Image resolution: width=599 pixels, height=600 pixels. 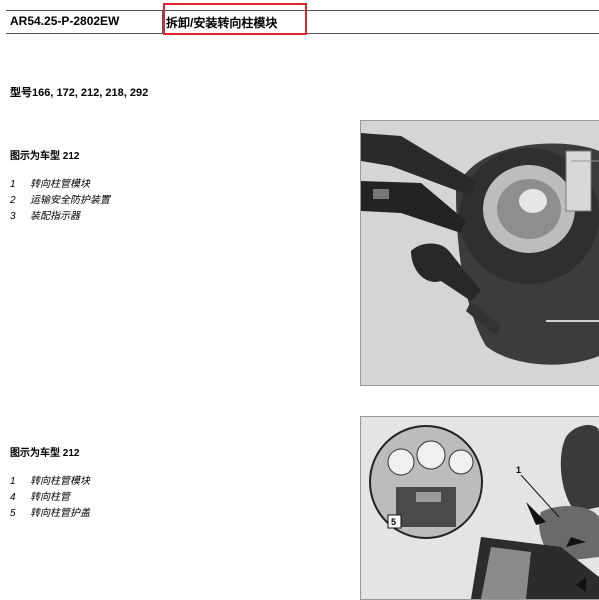 I want to click on legend-item: 5 转向柱管护盖, so click(x=50, y=514).